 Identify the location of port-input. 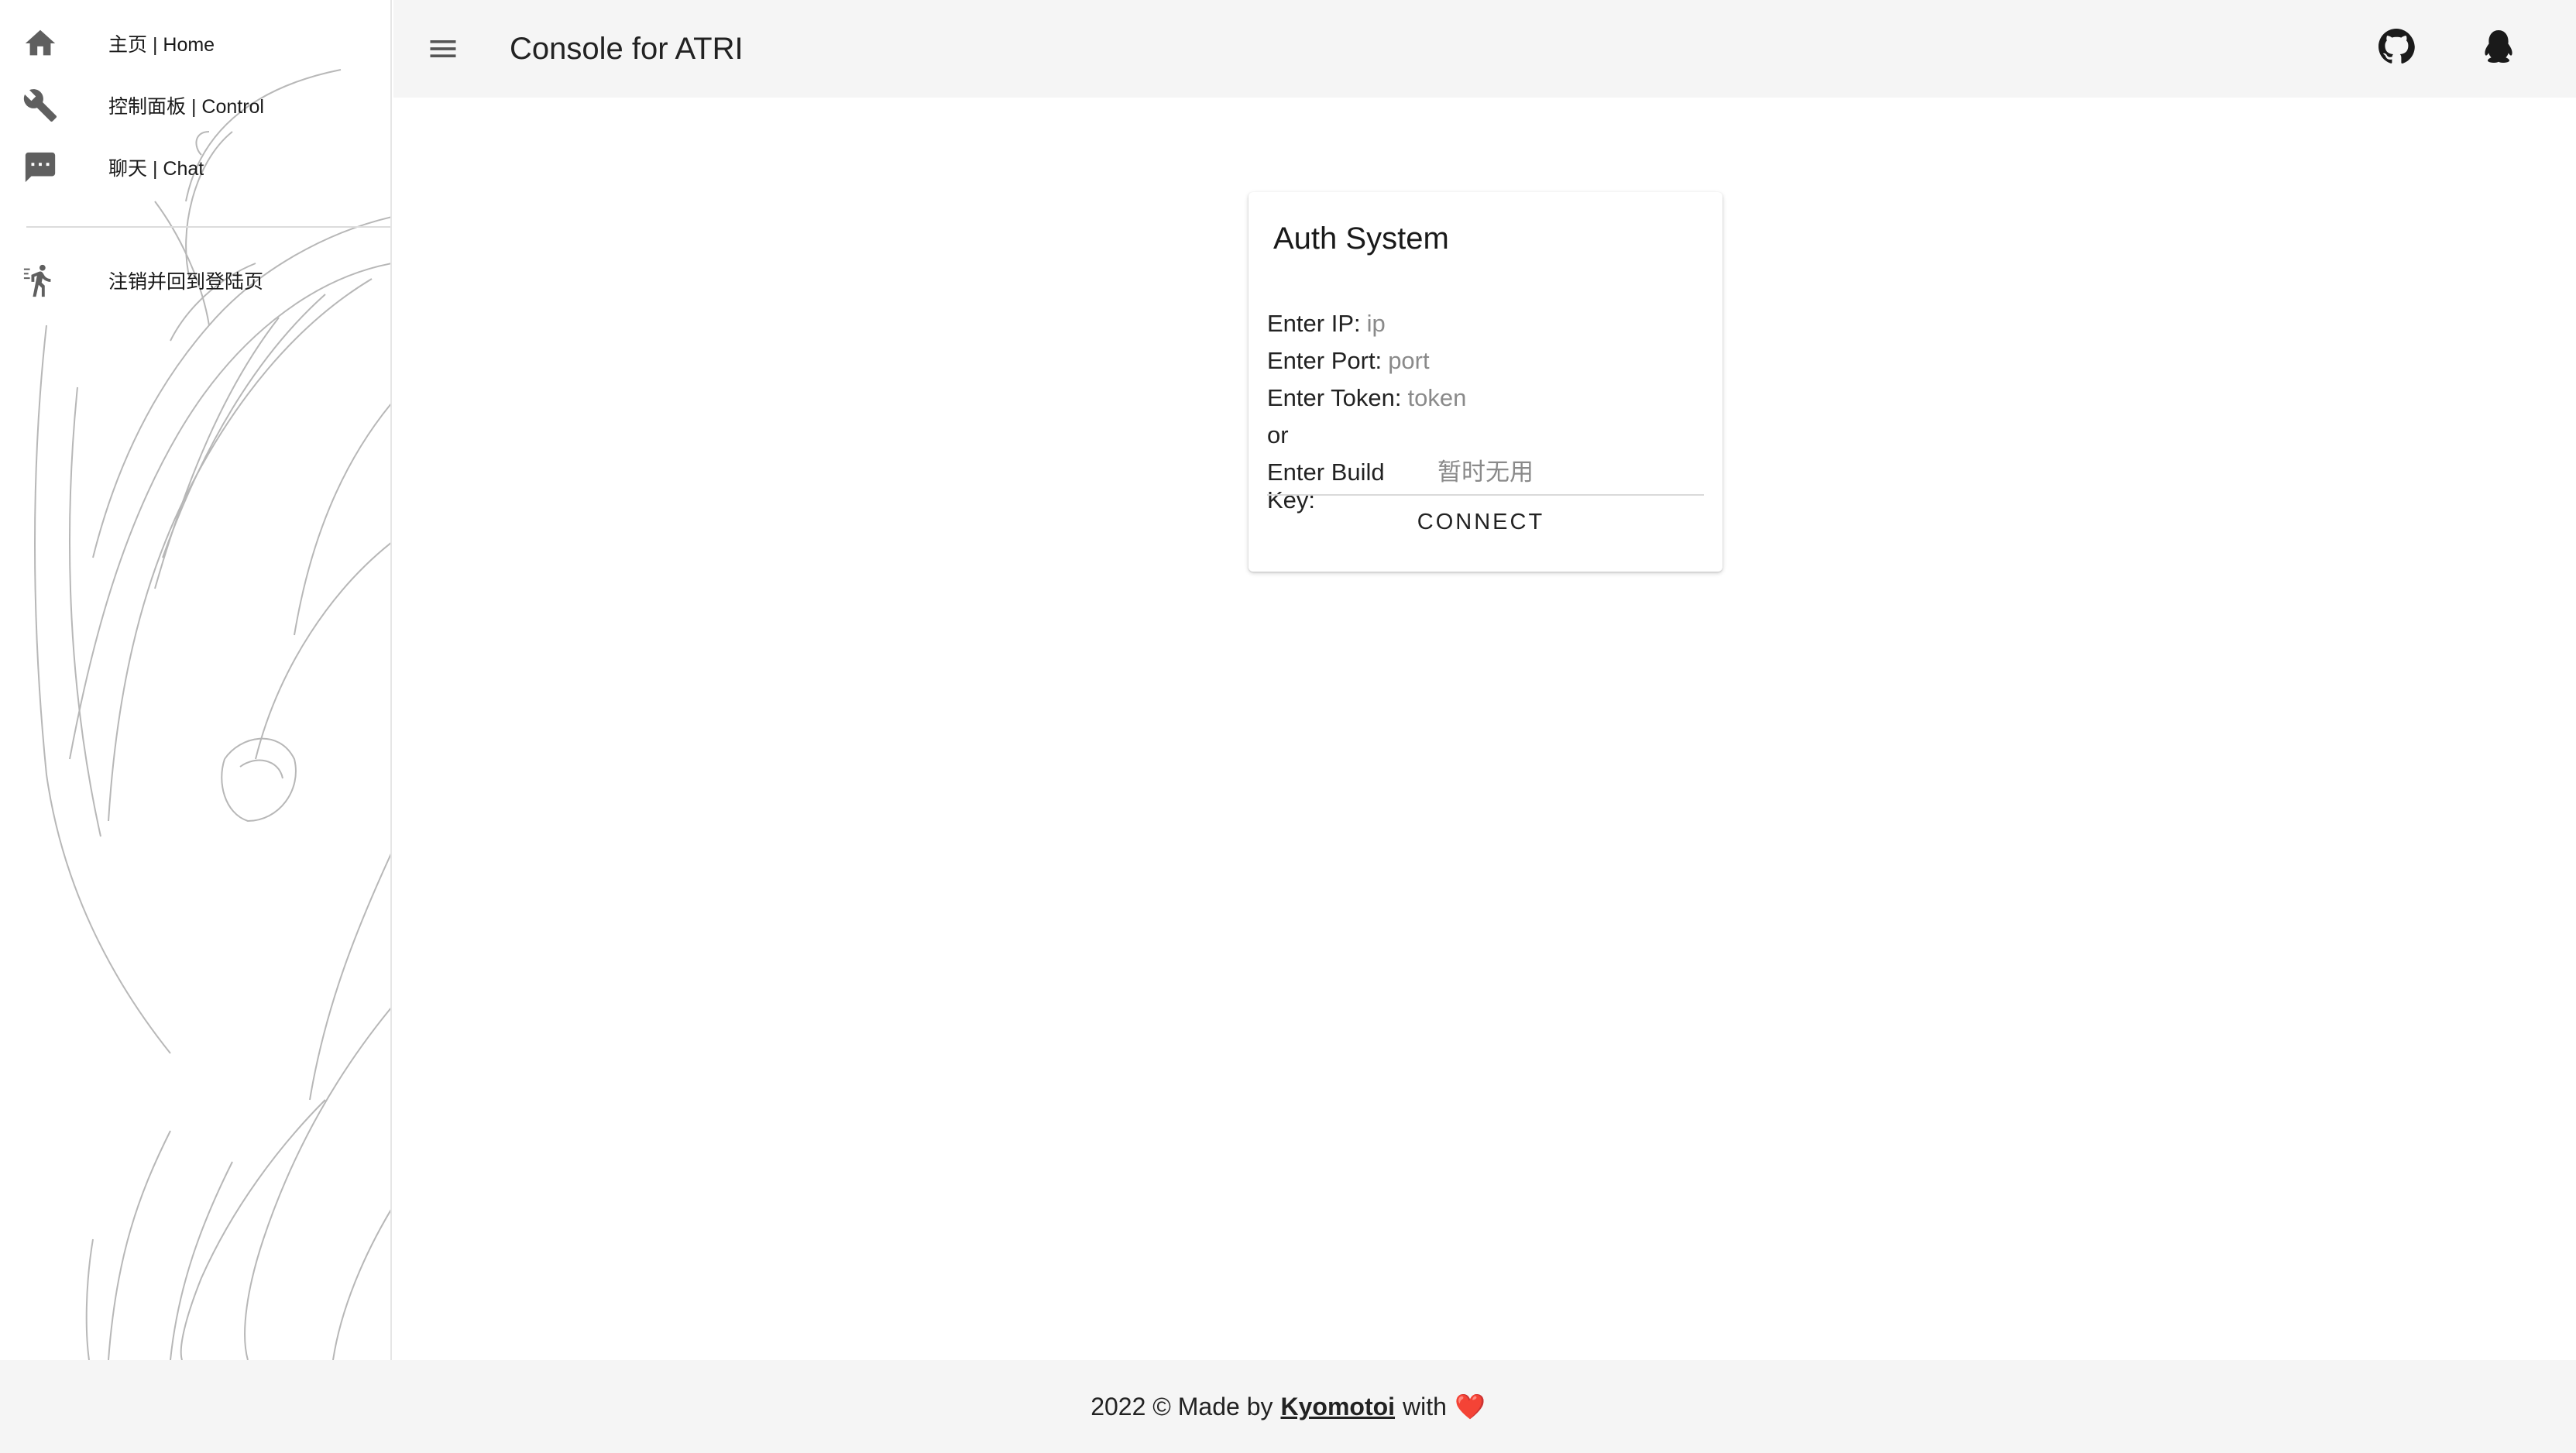
(1520, 361).